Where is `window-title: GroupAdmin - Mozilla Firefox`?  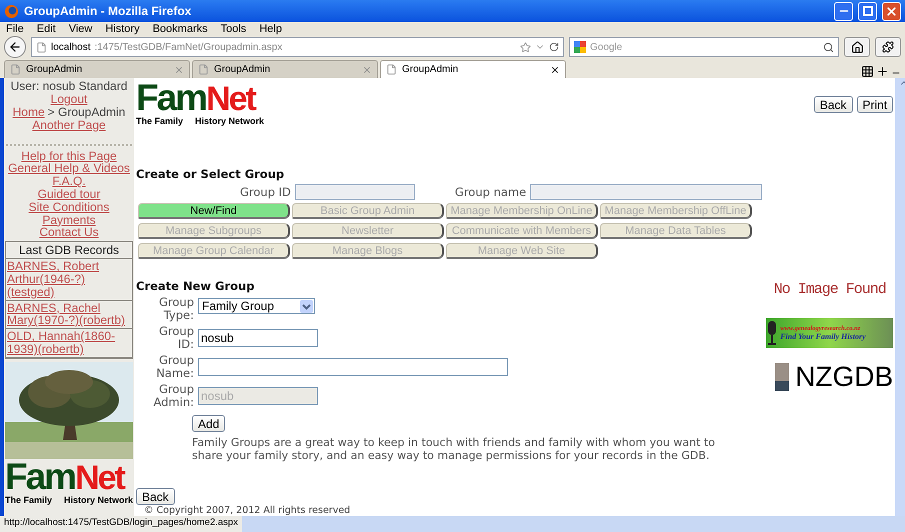
window-title: GroupAdmin - Mozilla Firefox is located at coordinates (108, 11).